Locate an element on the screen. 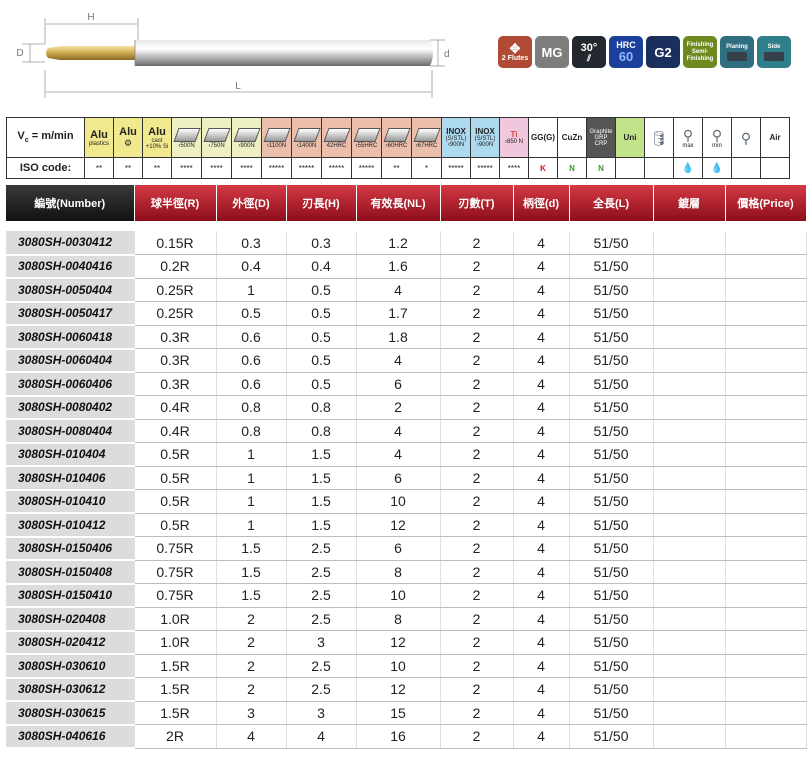  coolant-drop: 💧 is located at coordinates (717, 168).